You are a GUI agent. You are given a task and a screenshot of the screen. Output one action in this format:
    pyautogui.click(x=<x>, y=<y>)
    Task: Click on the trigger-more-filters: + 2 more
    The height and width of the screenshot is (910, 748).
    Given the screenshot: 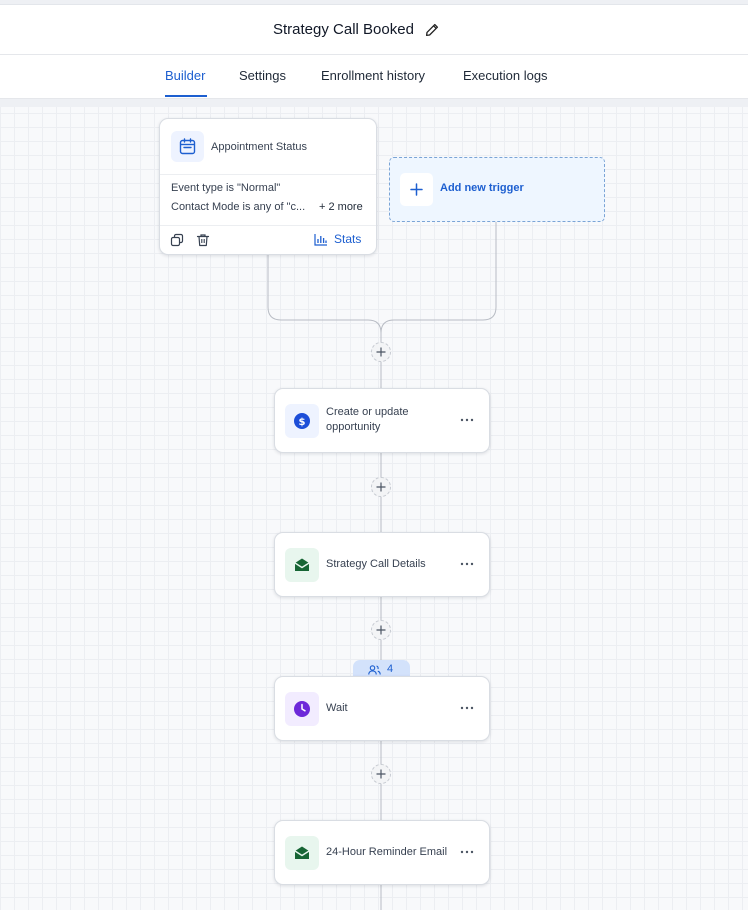 What is the action you would take?
    pyautogui.click(x=341, y=207)
    